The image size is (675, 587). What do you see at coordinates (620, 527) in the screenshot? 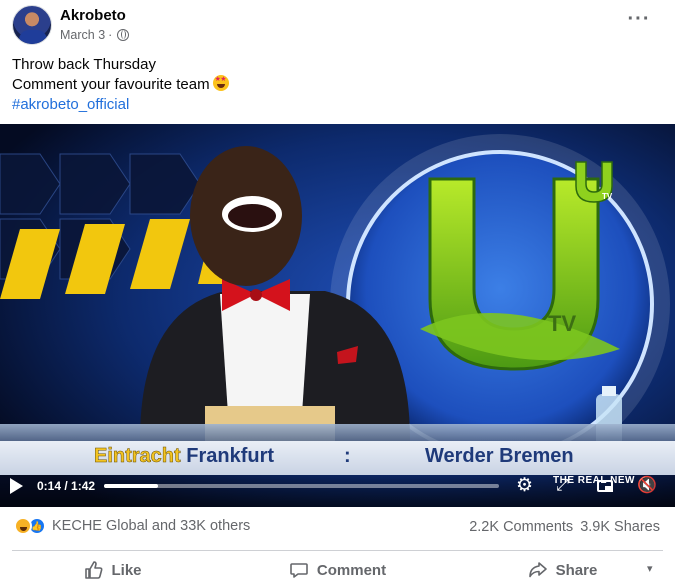
I see `shares-count: 3.9K Shares` at bounding box center [620, 527].